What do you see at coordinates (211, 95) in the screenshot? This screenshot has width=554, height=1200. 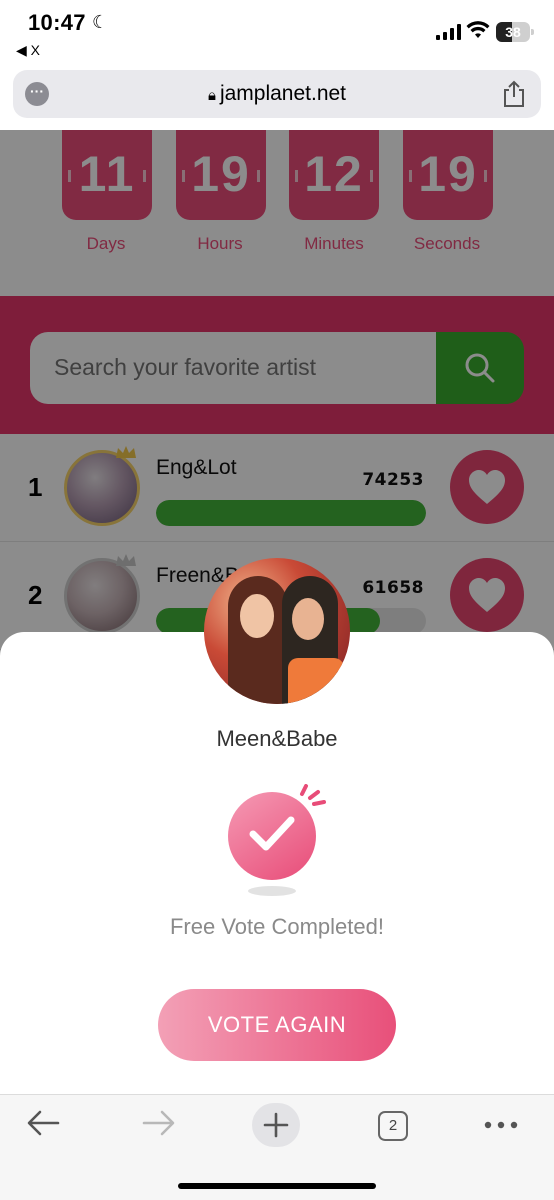 I see `lock-icon: 🔒︎` at bounding box center [211, 95].